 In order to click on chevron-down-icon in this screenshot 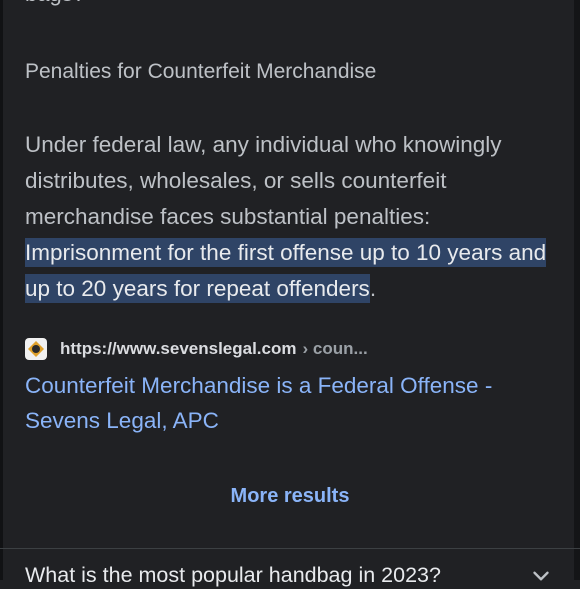, I will do `click(541, 576)`.